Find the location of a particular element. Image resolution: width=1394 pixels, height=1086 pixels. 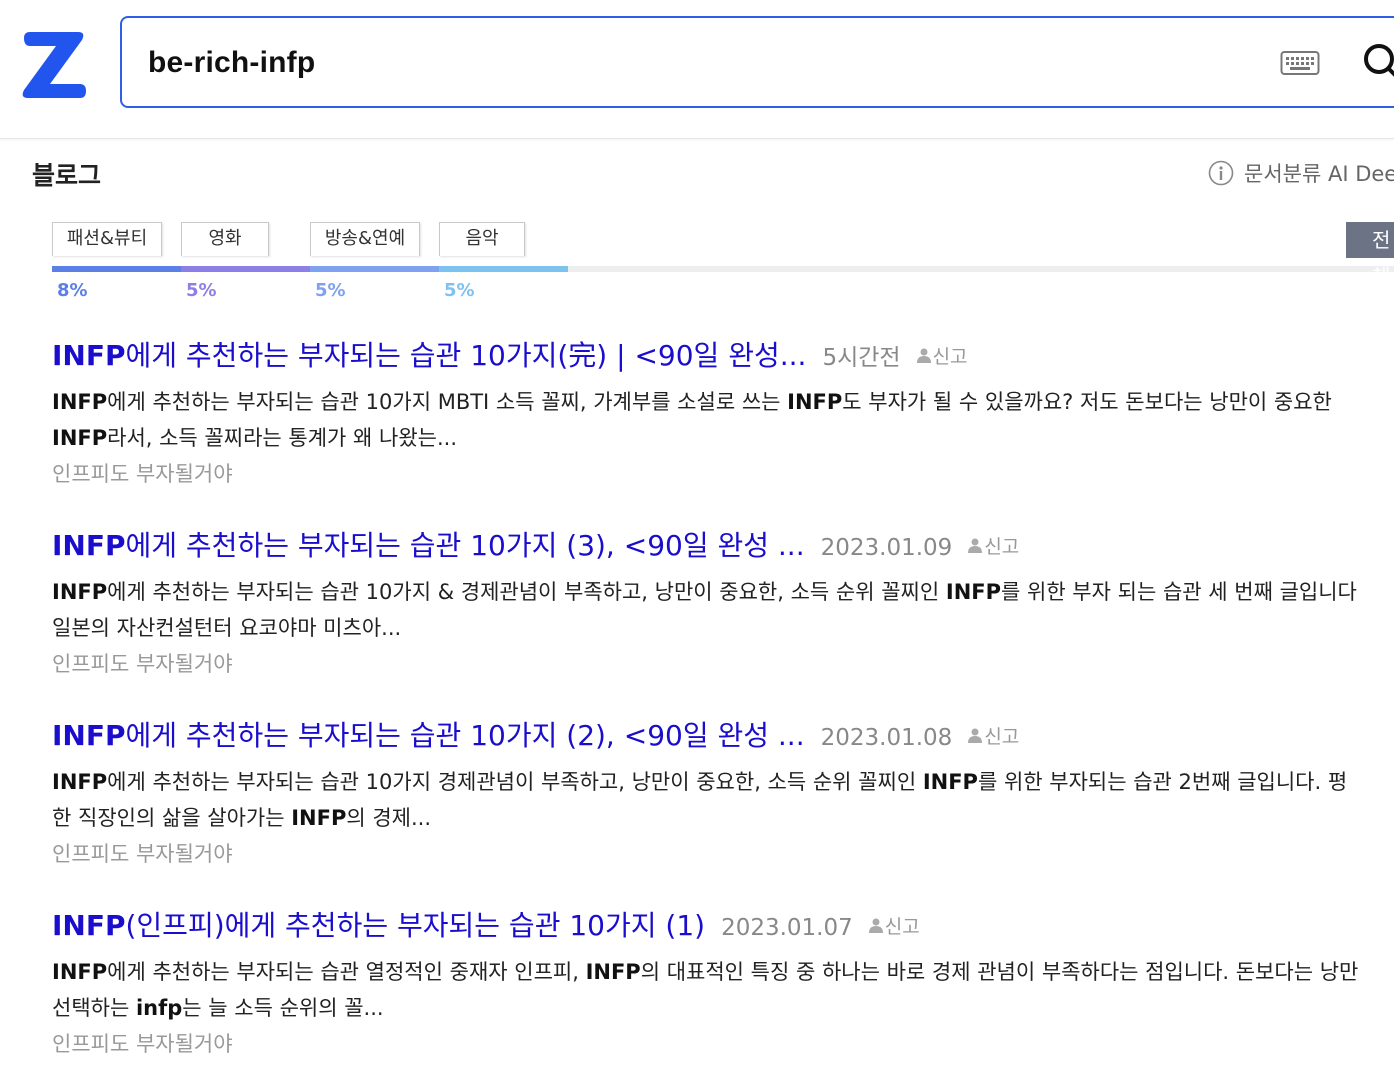

result-date: 2023.01.07 is located at coordinates (787, 928).